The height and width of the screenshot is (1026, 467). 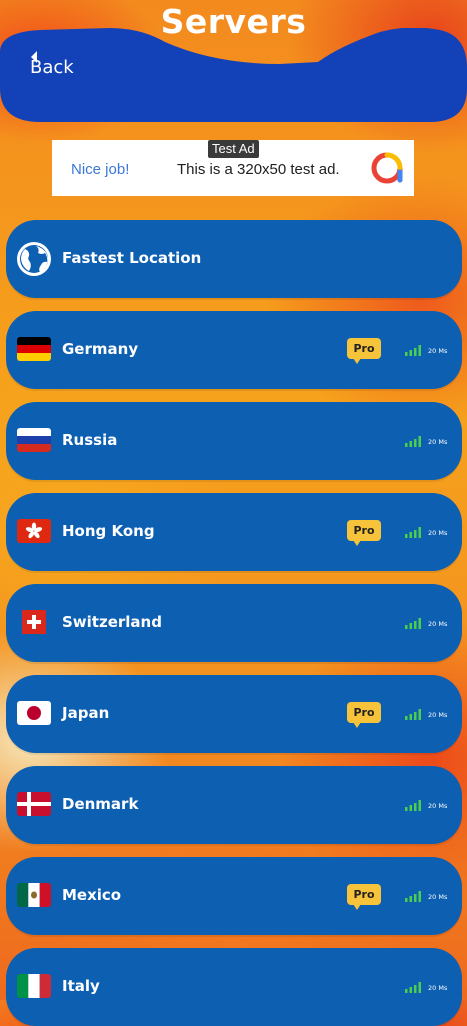 What do you see at coordinates (34, 622) in the screenshot?
I see `switzerland-flag-icon` at bounding box center [34, 622].